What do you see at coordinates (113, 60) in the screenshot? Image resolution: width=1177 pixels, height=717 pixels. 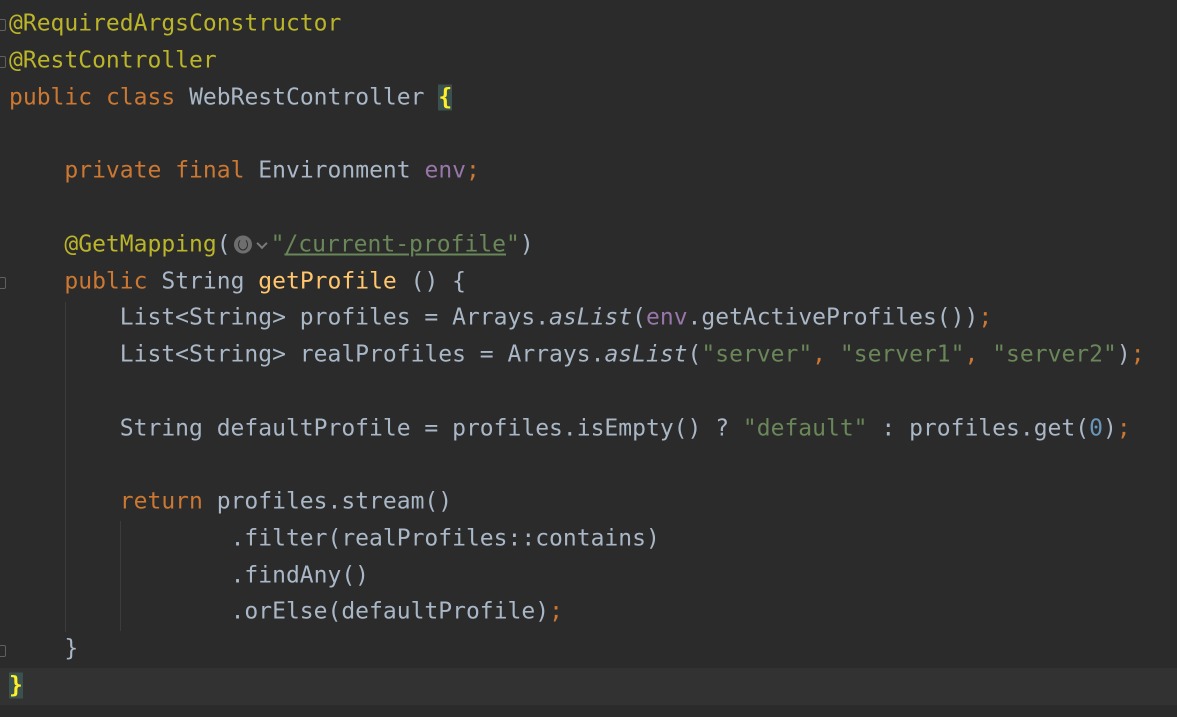 I see `annotation: @RestController` at bounding box center [113, 60].